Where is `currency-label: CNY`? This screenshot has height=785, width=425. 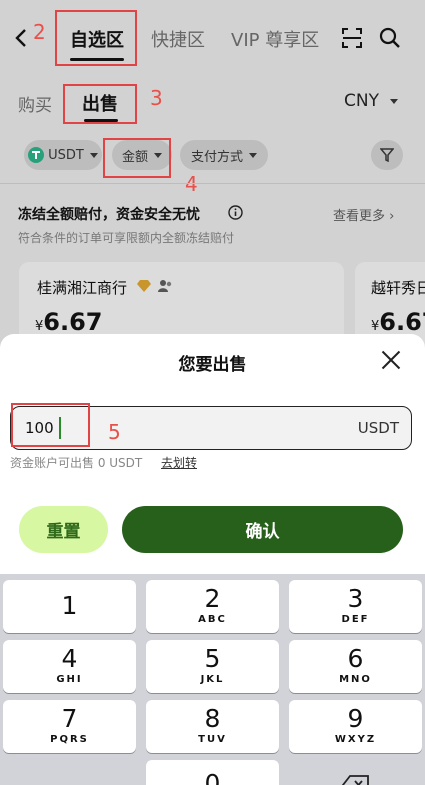 currency-label: CNY is located at coordinates (361, 101).